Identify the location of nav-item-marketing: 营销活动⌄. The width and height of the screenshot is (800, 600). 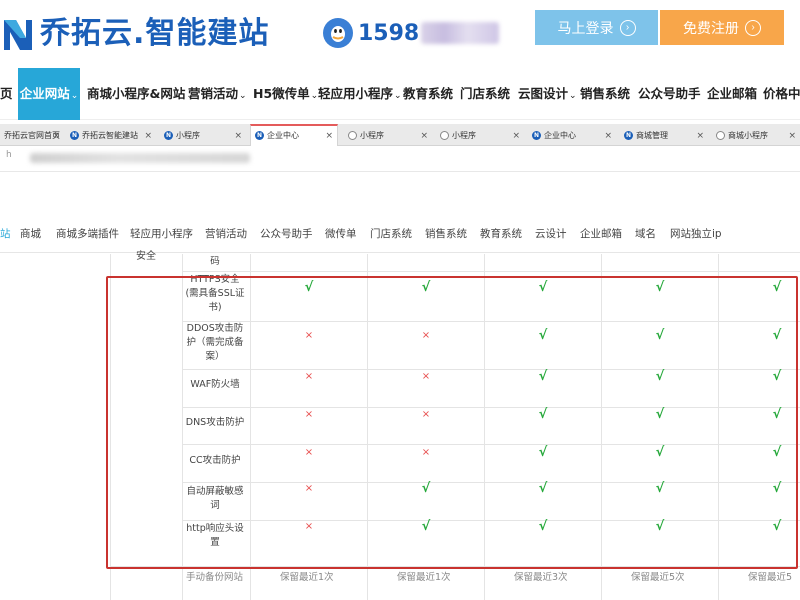
(217, 94).